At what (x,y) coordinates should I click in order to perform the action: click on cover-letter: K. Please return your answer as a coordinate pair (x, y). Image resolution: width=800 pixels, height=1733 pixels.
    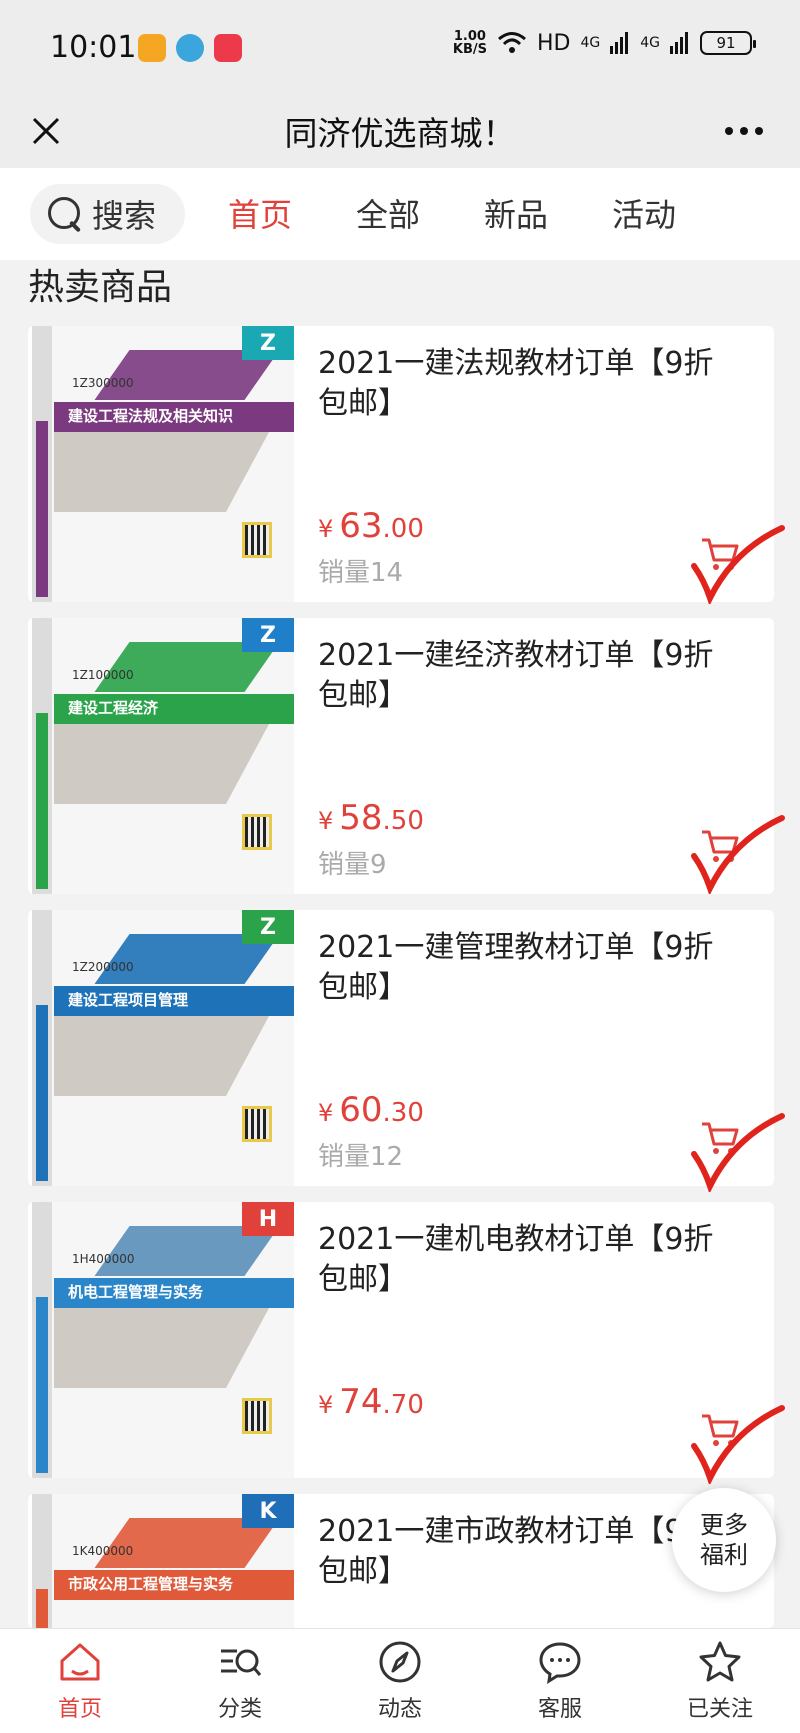
    Looking at the image, I should click on (268, 1511).